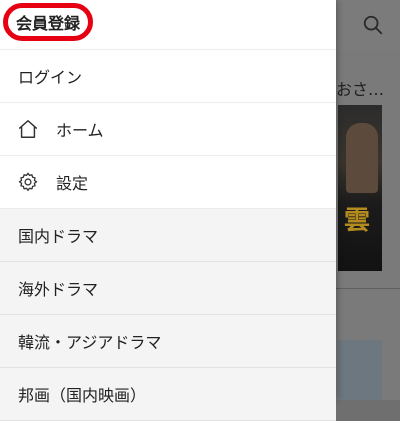 The height and width of the screenshot is (421, 400). Describe the element at coordinates (368, 288) in the screenshot. I see `background-divider` at that location.